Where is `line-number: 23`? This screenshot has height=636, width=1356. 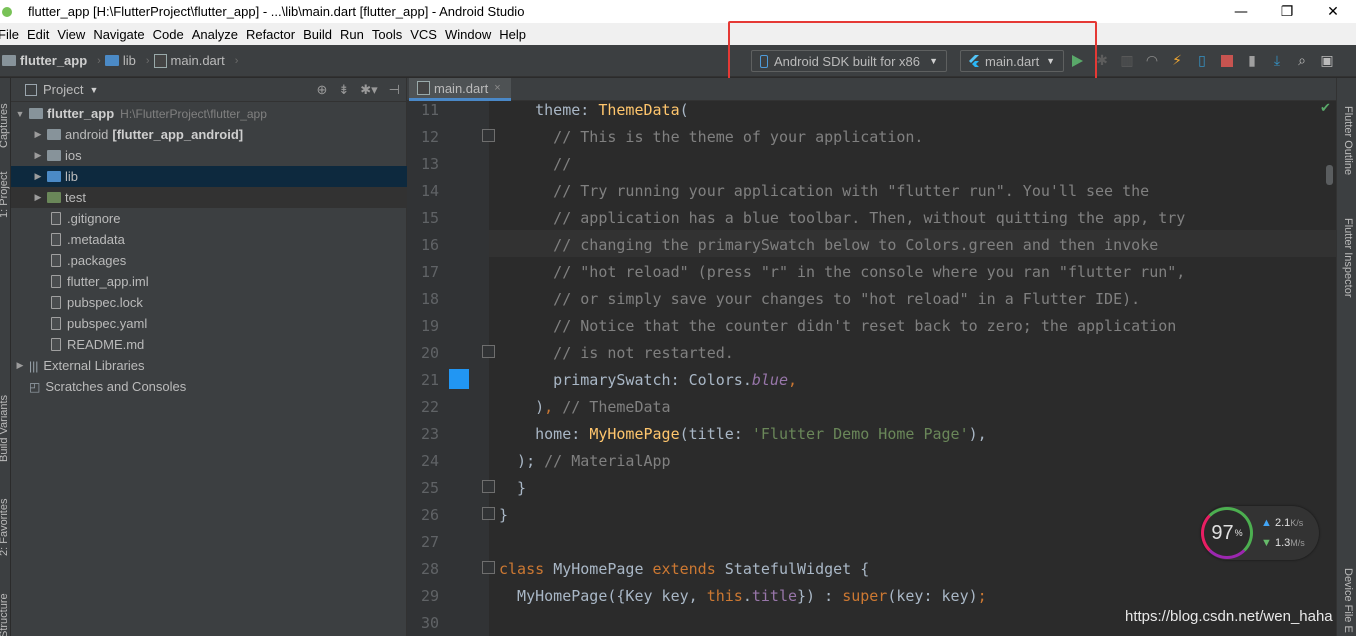
line-number: 23 is located at coordinates (429, 434).